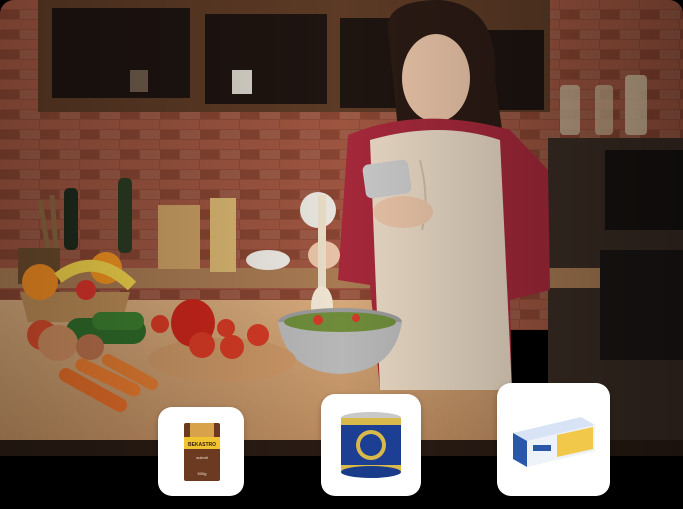 This screenshot has width=683, height=509. I want to click on product-card-butter-box, so click(553, 439).